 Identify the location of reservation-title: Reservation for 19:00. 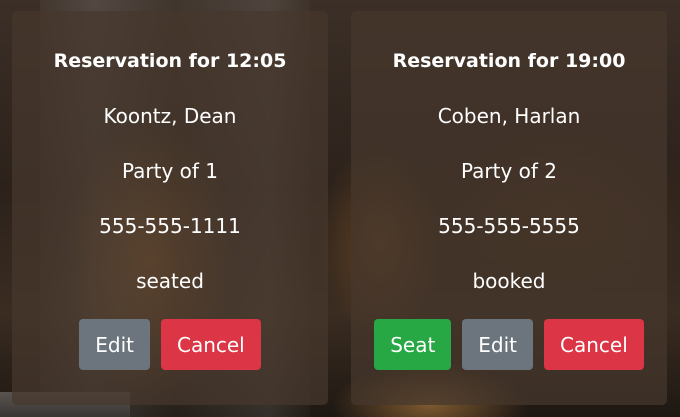
(509, 61).